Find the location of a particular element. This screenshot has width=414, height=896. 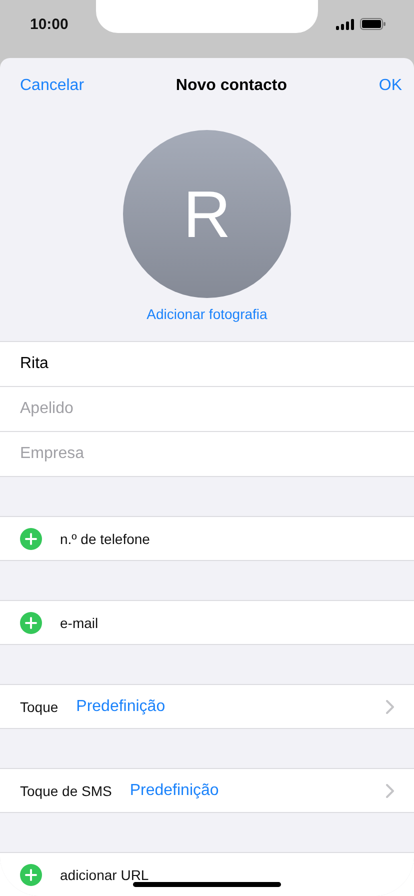

picker-row: Toque de SMS Predefinição is located at coordinates (207, 790).